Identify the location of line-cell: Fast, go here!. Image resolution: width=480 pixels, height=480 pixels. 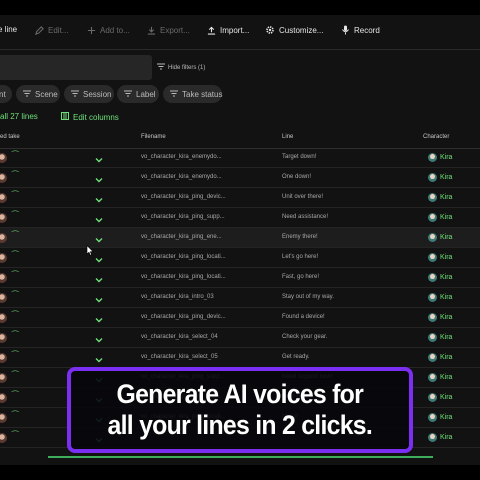
(301, 277).